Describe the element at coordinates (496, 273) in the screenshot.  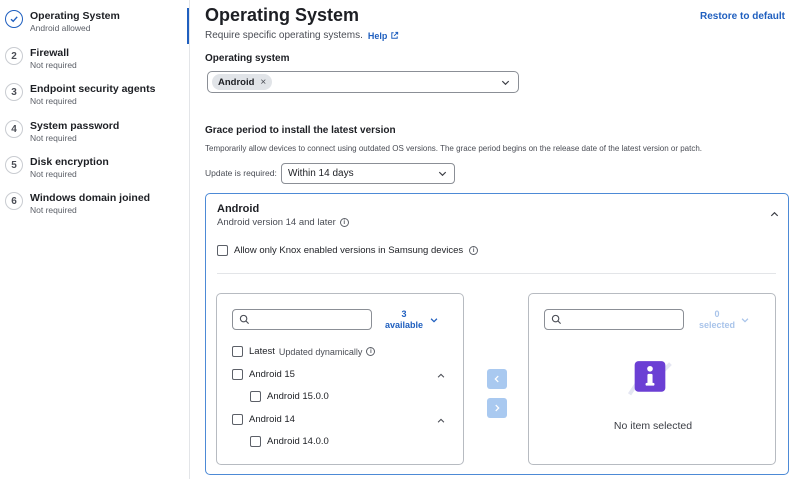
I see `divider` at that location.